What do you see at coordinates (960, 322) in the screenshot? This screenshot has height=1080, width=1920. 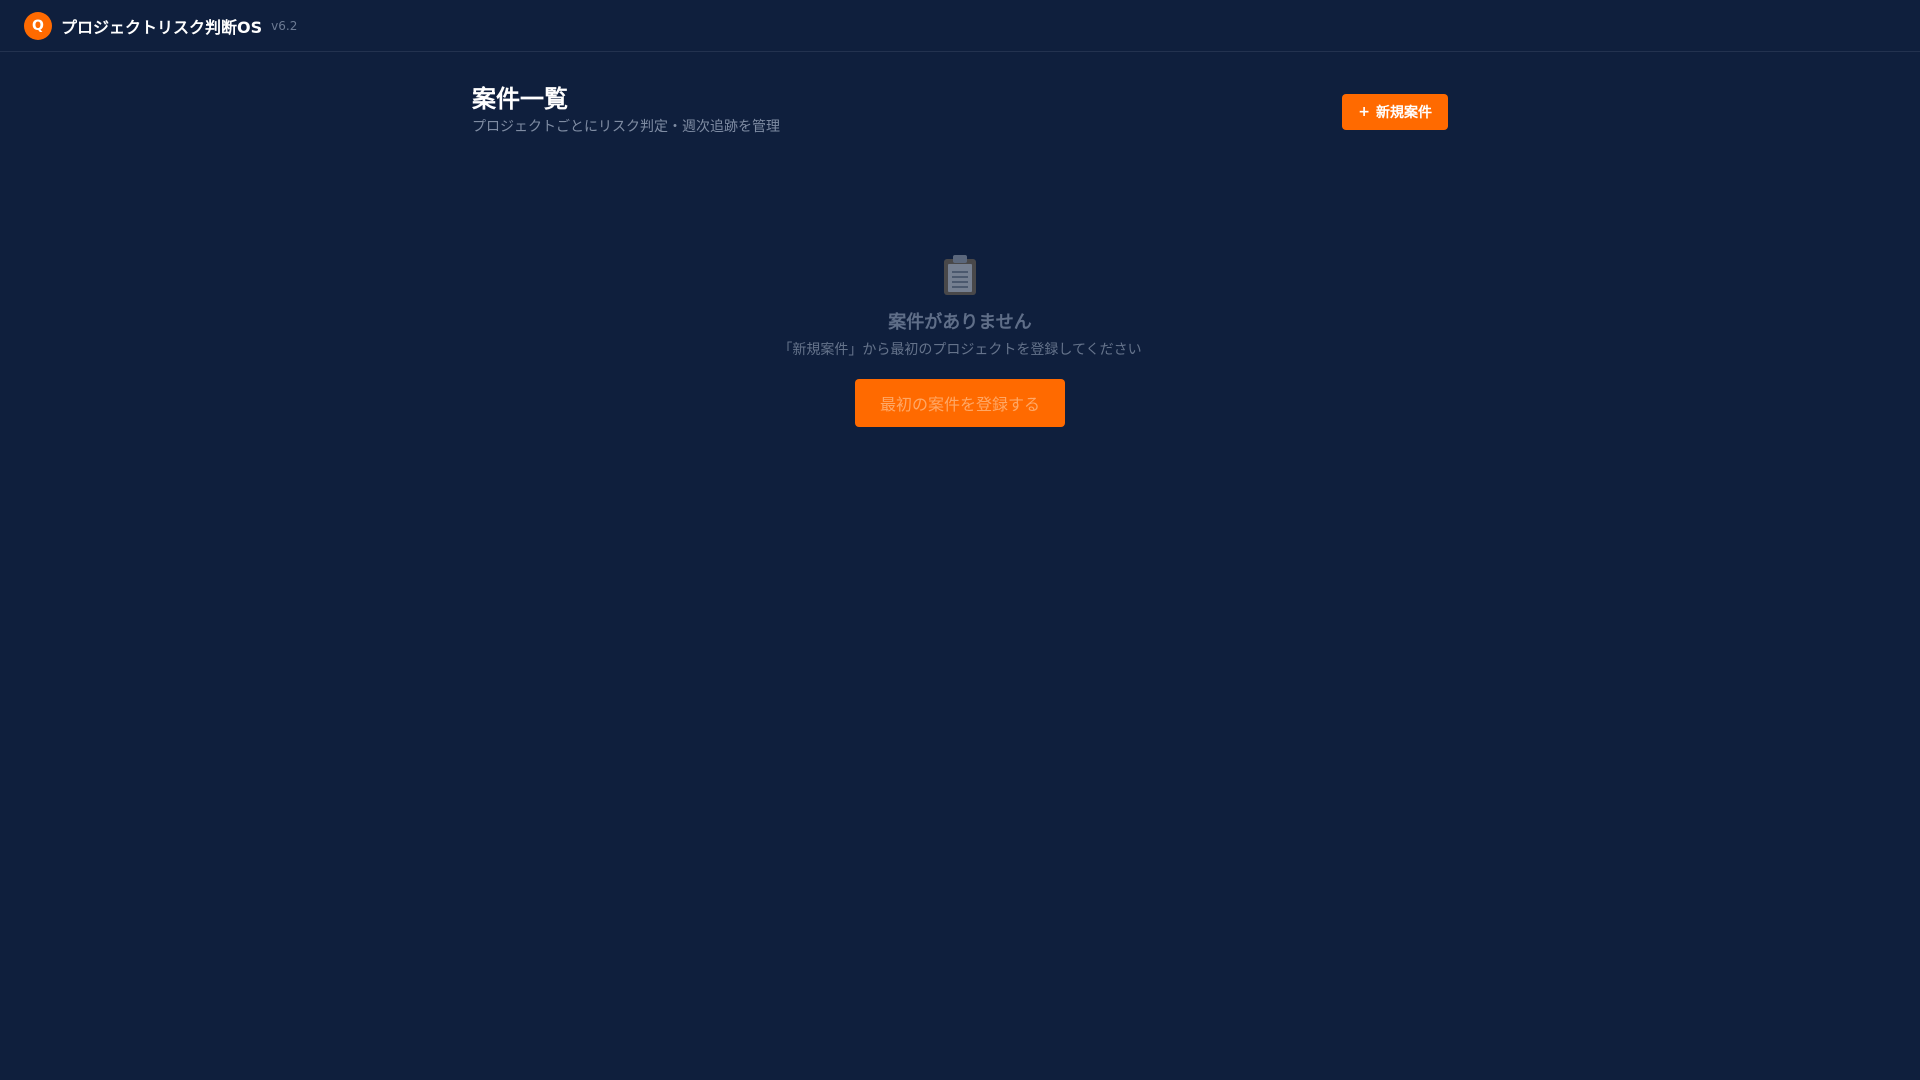 I see `empty-state-title: 案件がありません` at bounding box center [960, 322].